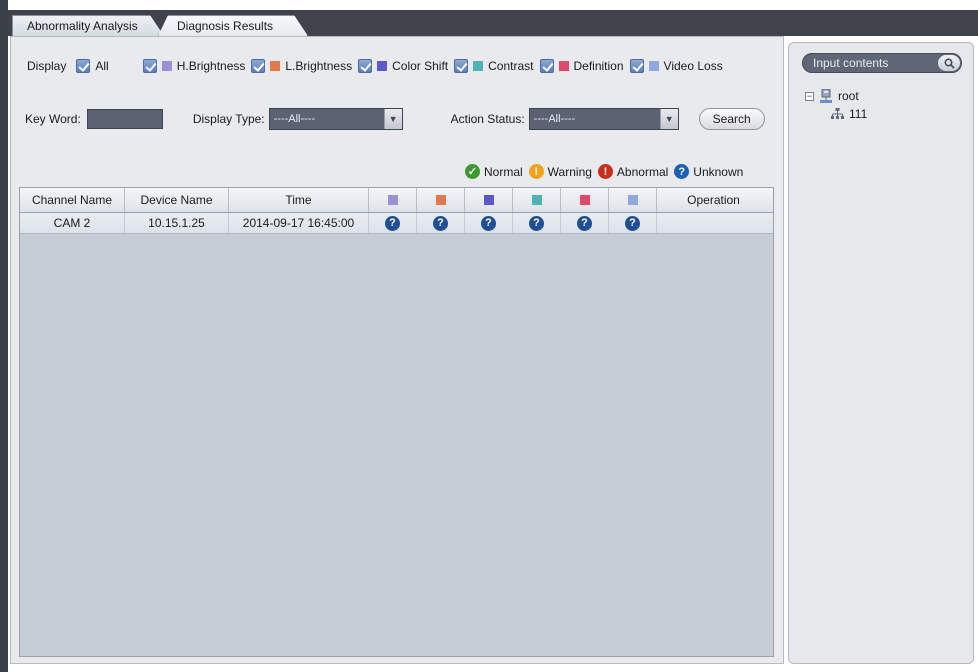  Describe the element at coordinates (124, 119) in the screenshot. I see `keyword-input` at that location.